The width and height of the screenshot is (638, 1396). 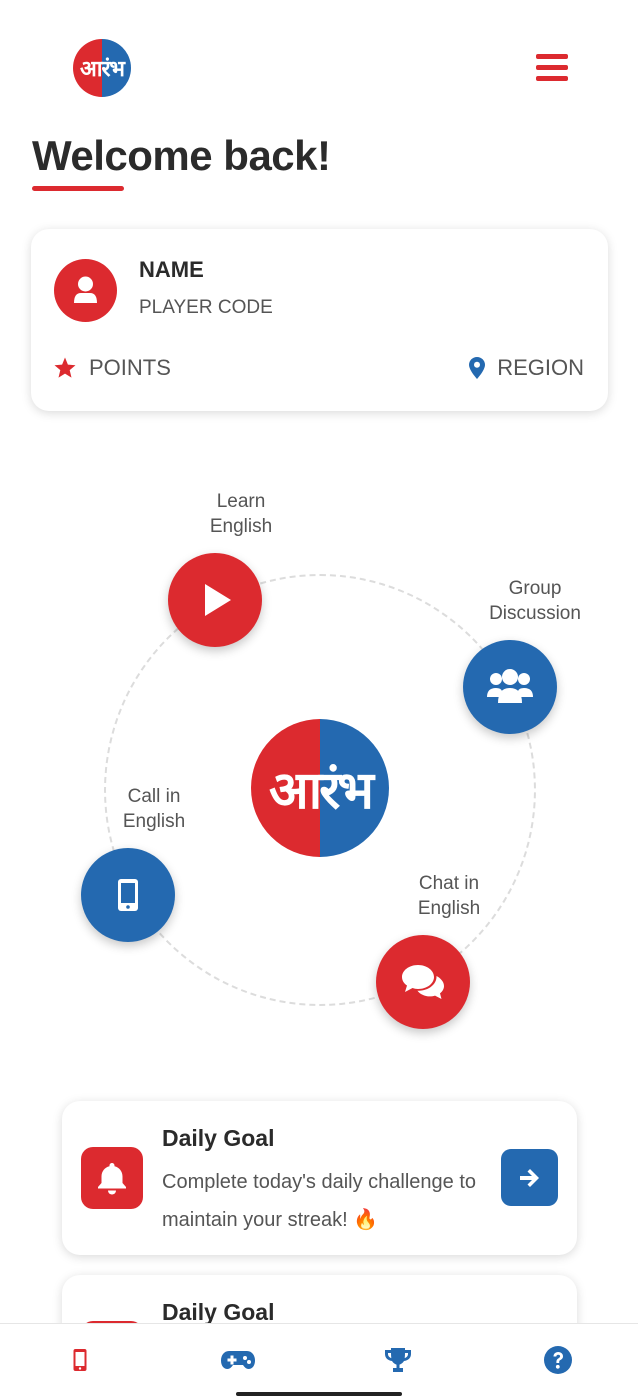 What do you see at coordinates (130, 367) in the screenshot?
I see `points-label: POINTS` at bounding box center [130, 367].